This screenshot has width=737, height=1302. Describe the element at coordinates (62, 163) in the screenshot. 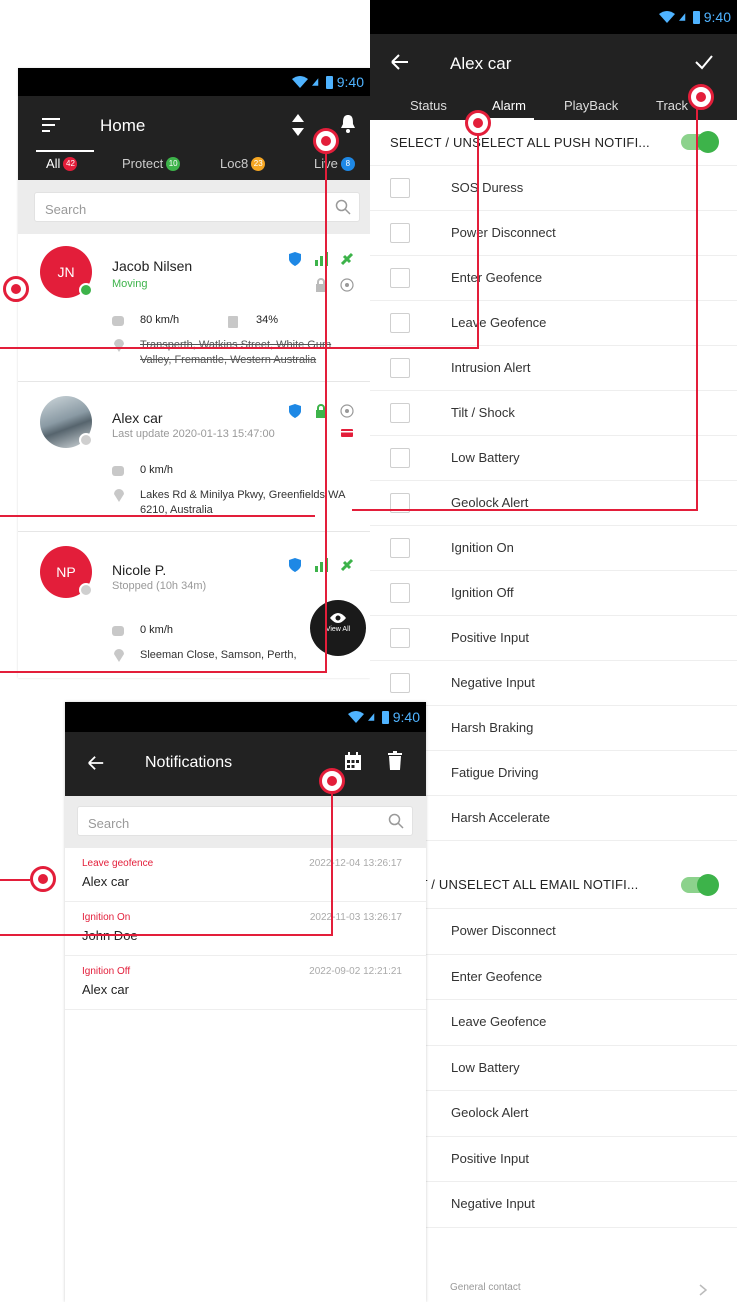

I see `tab-all: All 42` at that location.